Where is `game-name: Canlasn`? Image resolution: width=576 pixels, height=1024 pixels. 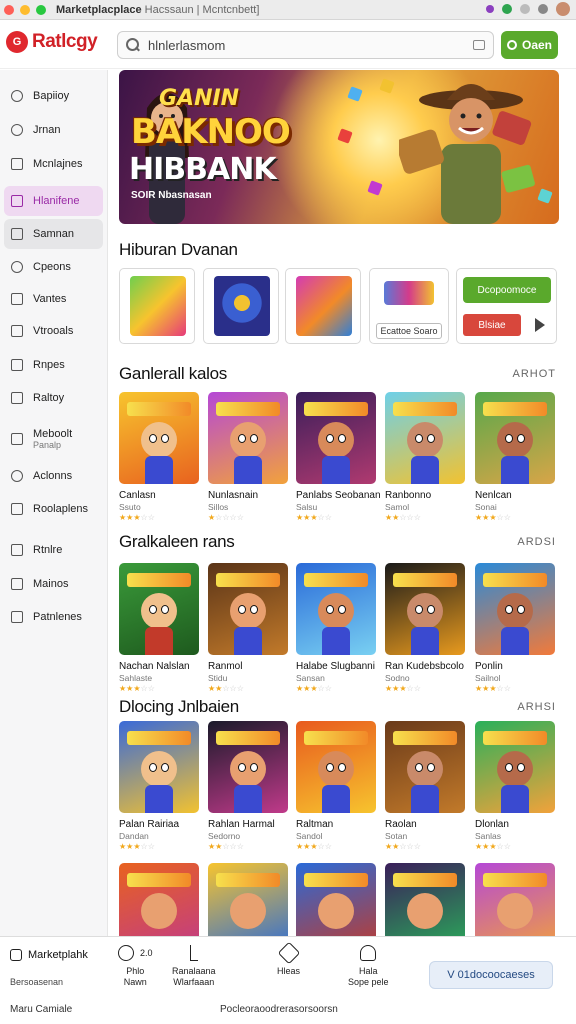
game-name: Canlasn is located at coordinates (162, 495).